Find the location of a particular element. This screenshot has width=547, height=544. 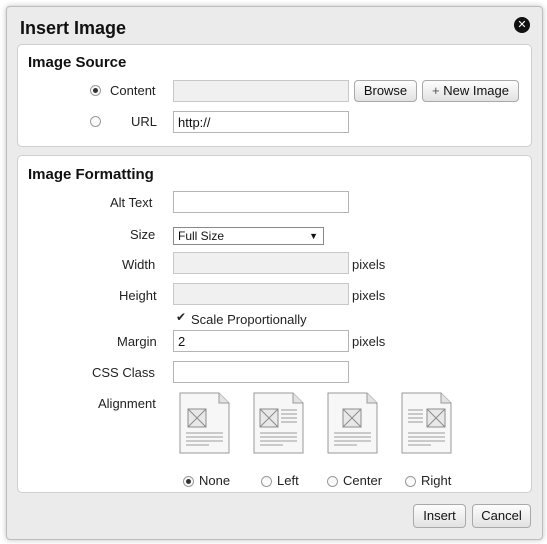

align-right-icon is located at coordinates (426, 423).